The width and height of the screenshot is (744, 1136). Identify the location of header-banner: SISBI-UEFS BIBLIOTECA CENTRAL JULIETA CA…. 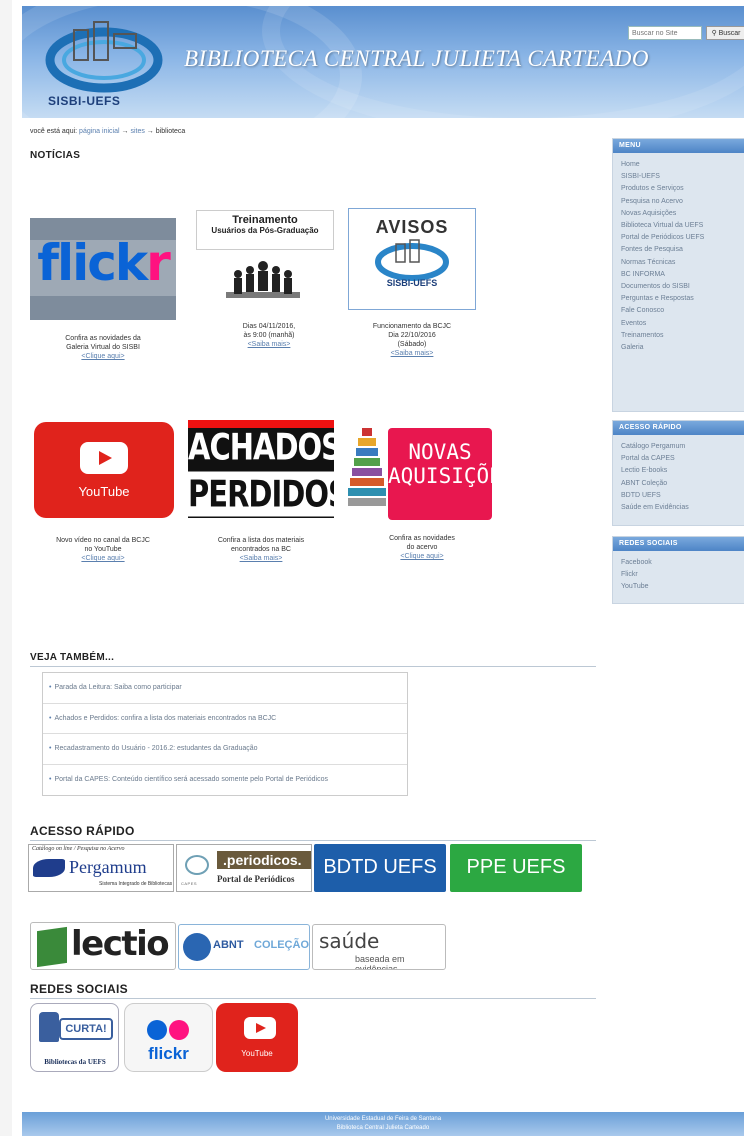
(383, 62).